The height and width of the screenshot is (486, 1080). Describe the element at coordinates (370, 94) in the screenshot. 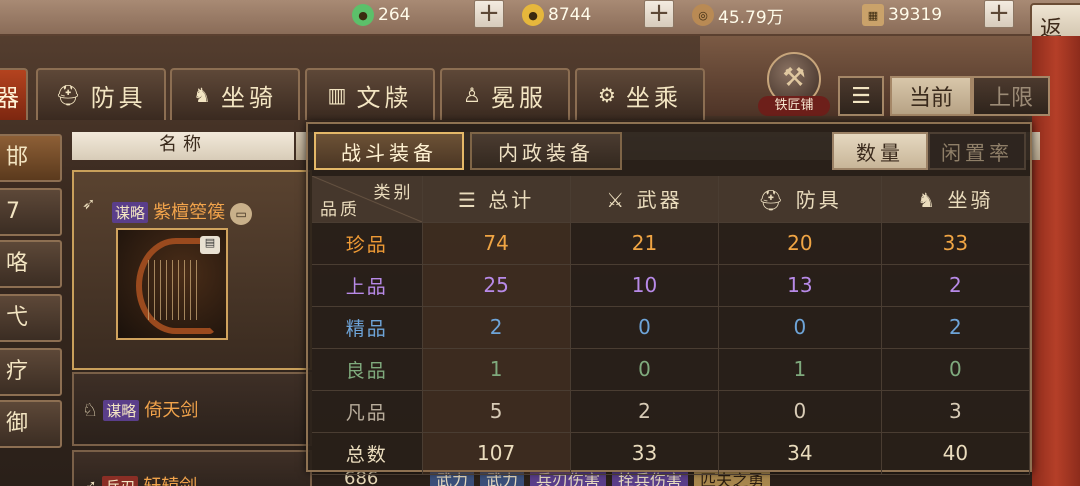

I see `tab-documents: ▥ 文牍` at that location.